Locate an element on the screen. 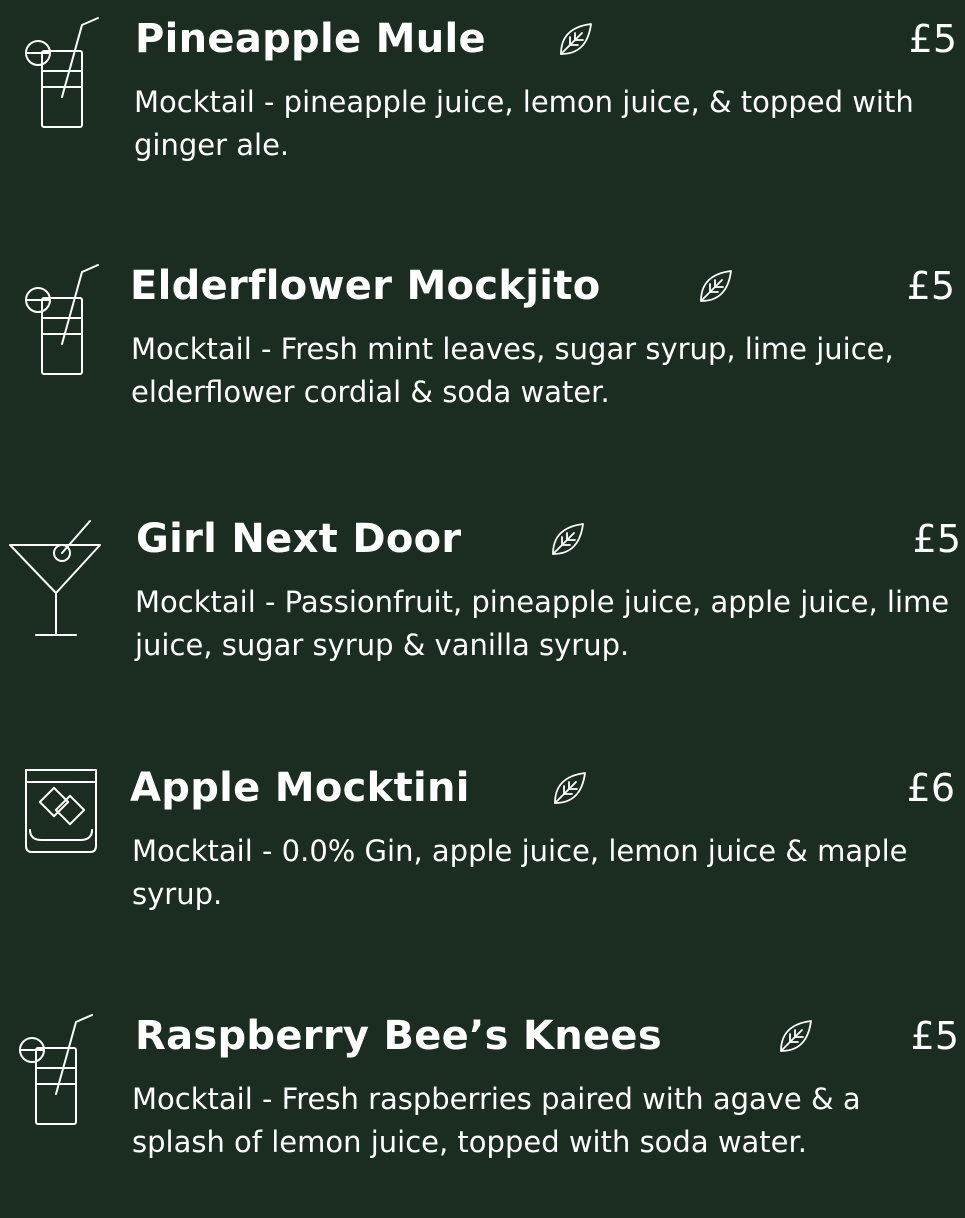 The image size is (965, 1218). item-name: Apple Mocktini is located at coordinates (300, 788).